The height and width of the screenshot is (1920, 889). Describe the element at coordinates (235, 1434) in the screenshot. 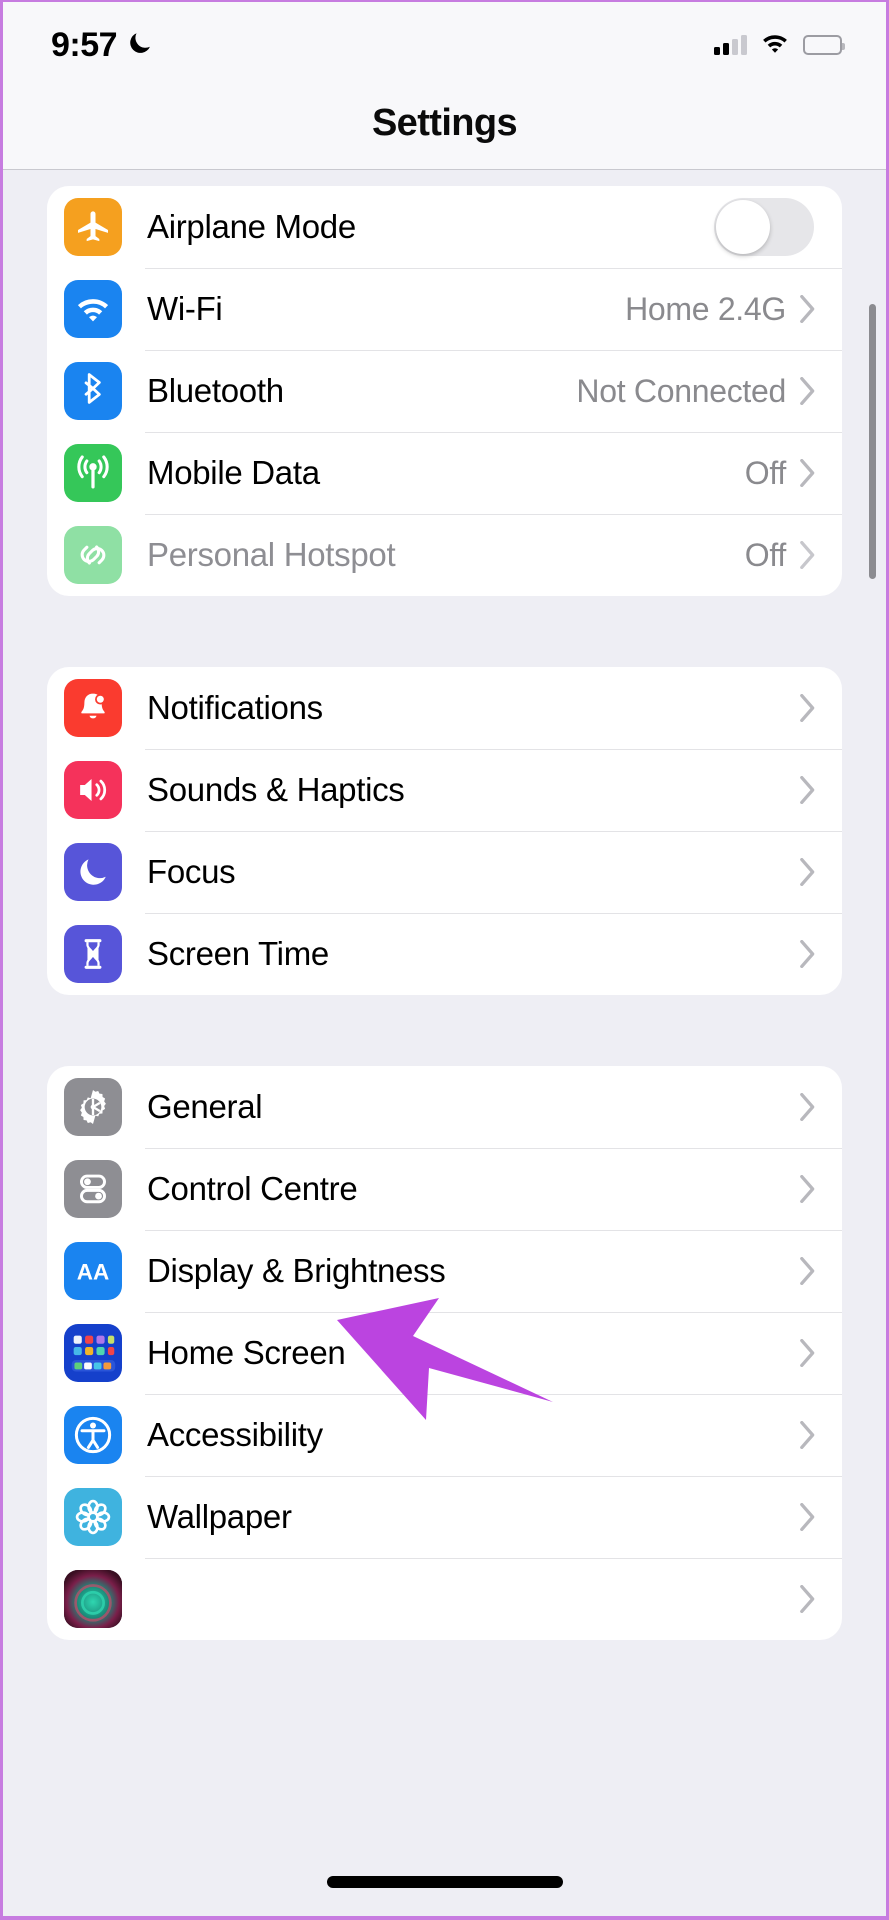

I see `settings-row-label: Accessibility` at that location.